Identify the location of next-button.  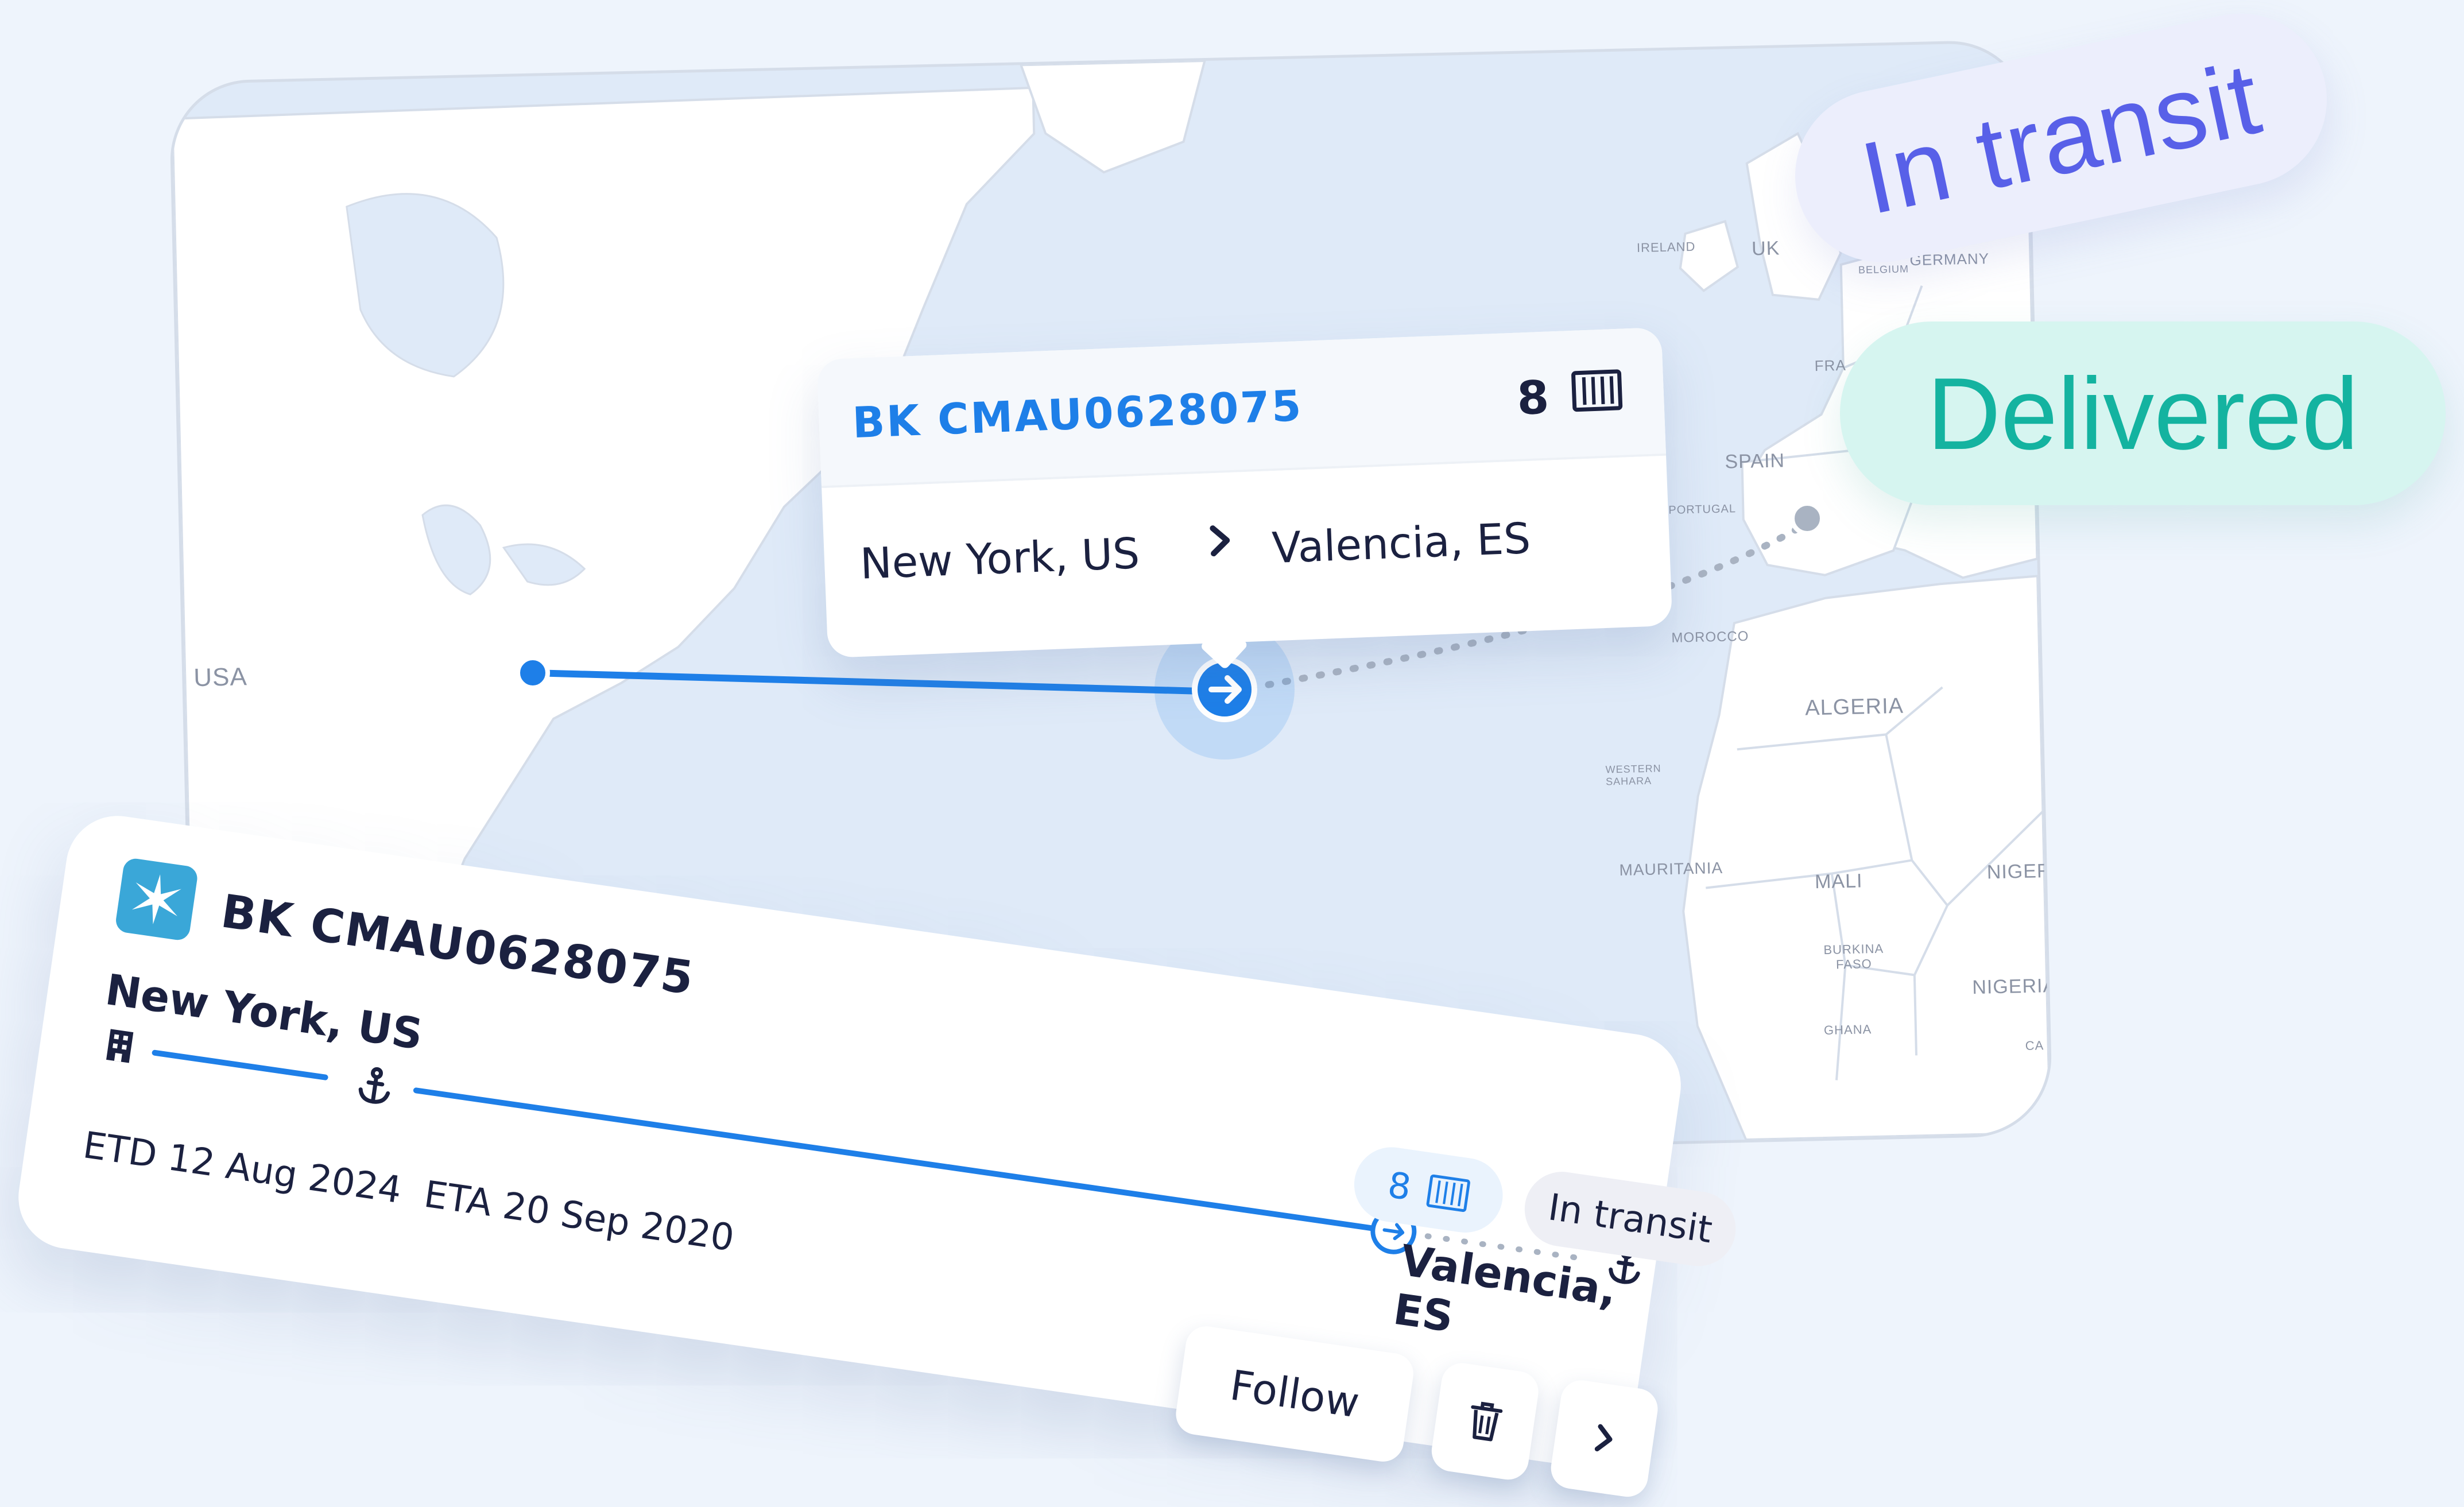
(1605, 1438).